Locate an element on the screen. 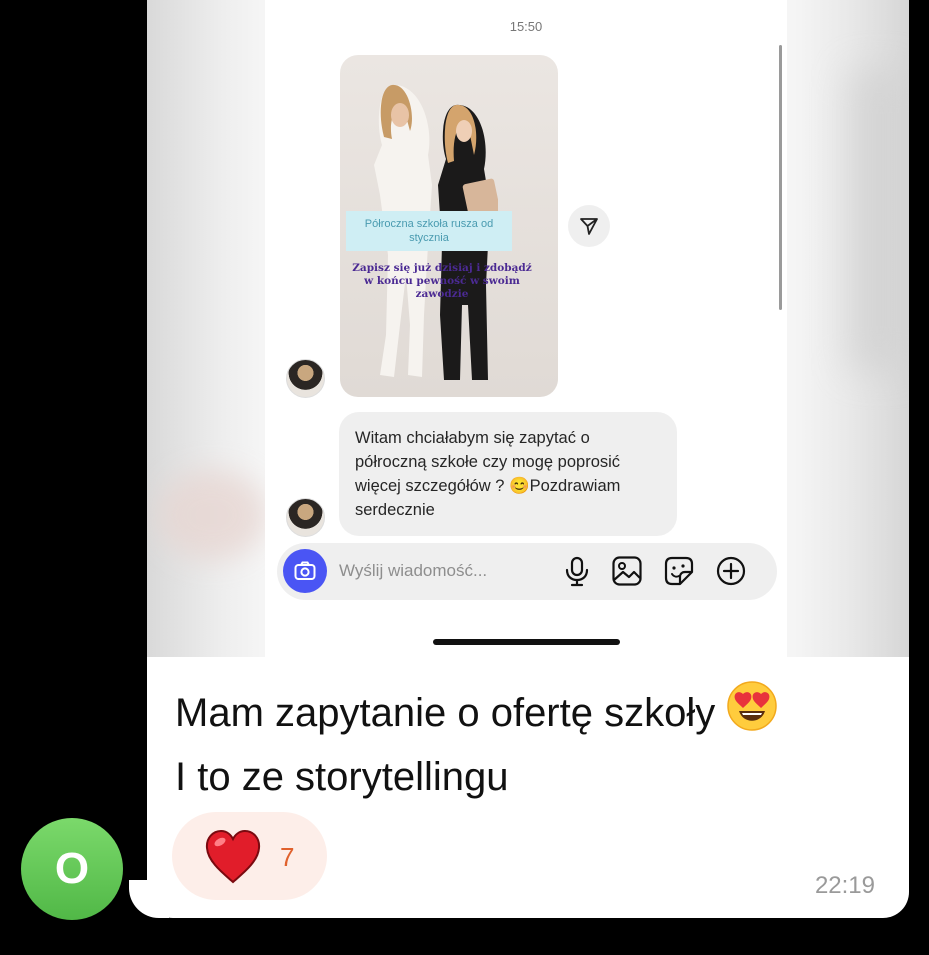  story-caption-top: Półroczna szkoła rusza od stycznia is located at coordinates (429, 231).